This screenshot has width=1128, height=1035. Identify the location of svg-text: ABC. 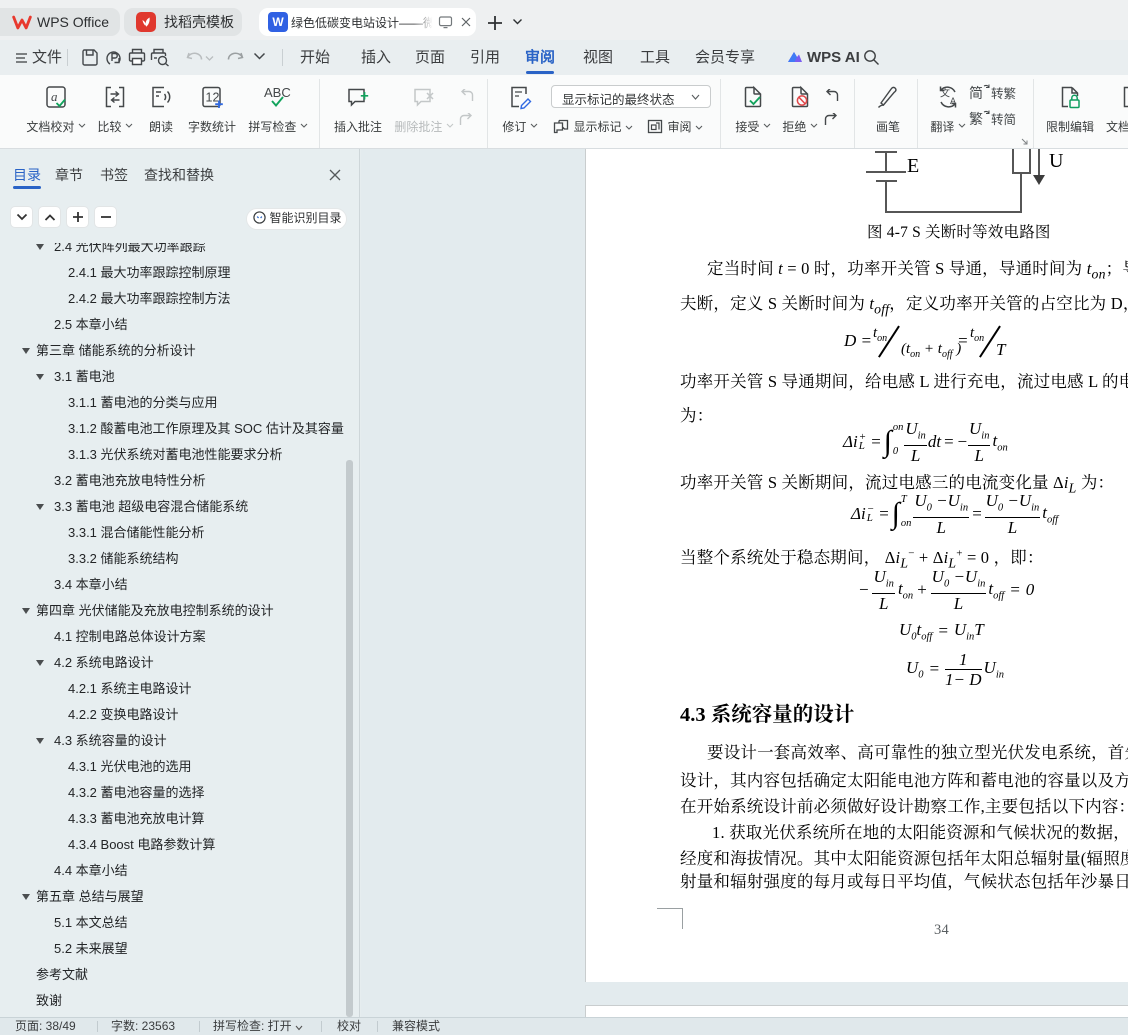
(277, 92).